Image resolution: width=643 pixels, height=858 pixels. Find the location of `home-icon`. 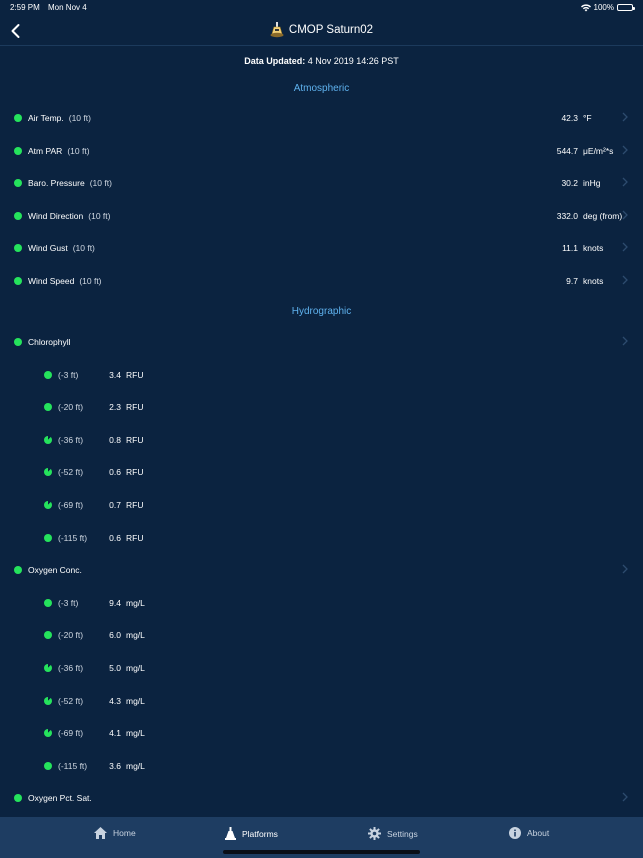

home-icon is located at coordinates (100, 833).